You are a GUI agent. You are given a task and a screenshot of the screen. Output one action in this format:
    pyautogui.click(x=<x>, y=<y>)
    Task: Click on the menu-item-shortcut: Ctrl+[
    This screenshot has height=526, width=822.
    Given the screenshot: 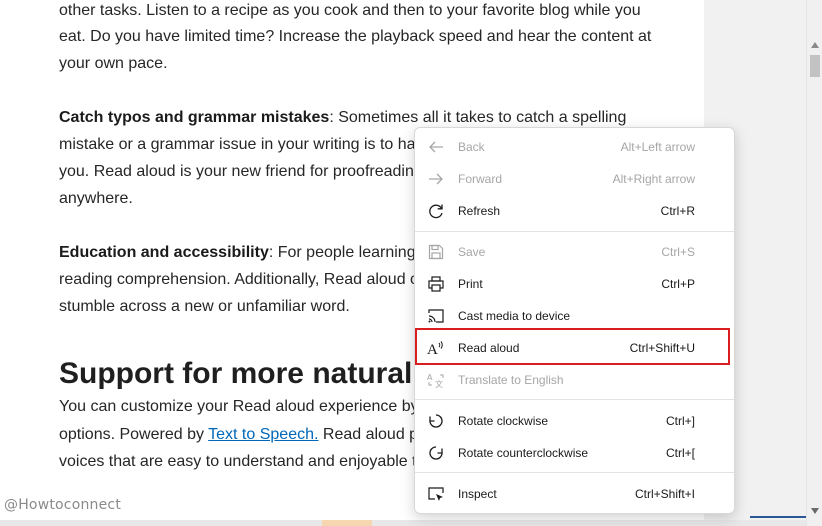 What is the action you would take?
    pyautogui.click(x=680, y=453)
    